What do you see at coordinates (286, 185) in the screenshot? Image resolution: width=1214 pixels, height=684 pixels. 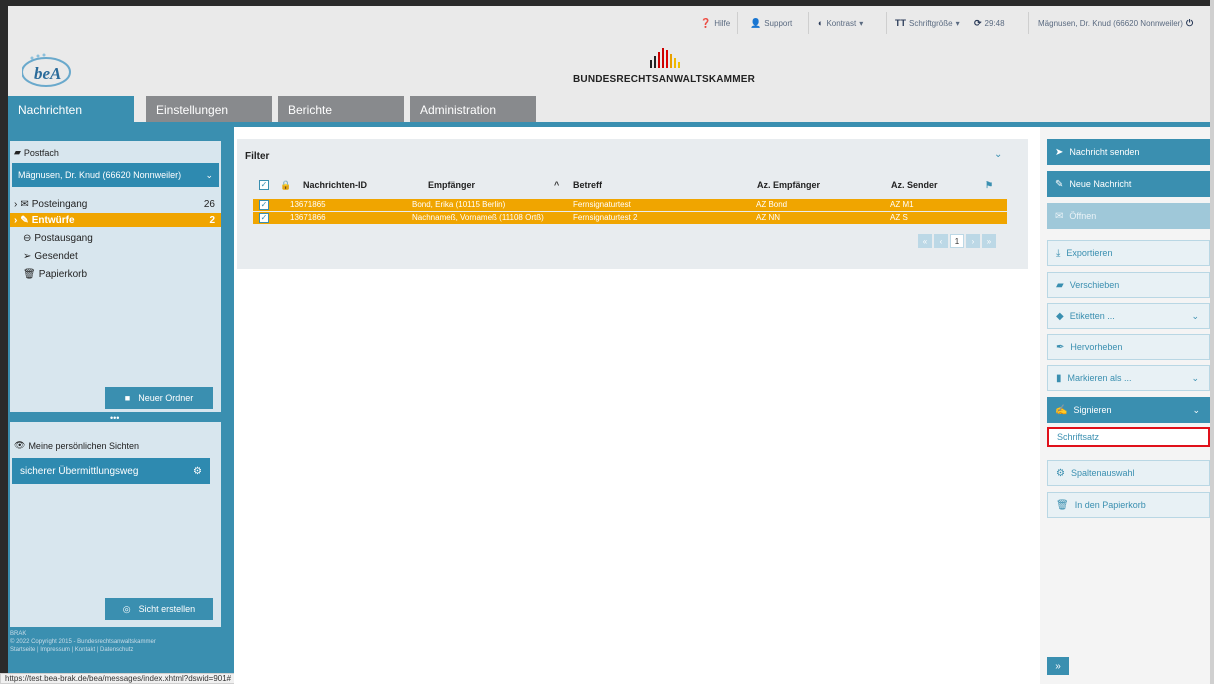 I see `lock-icon: 🔒` at bounding box center [286, 185].